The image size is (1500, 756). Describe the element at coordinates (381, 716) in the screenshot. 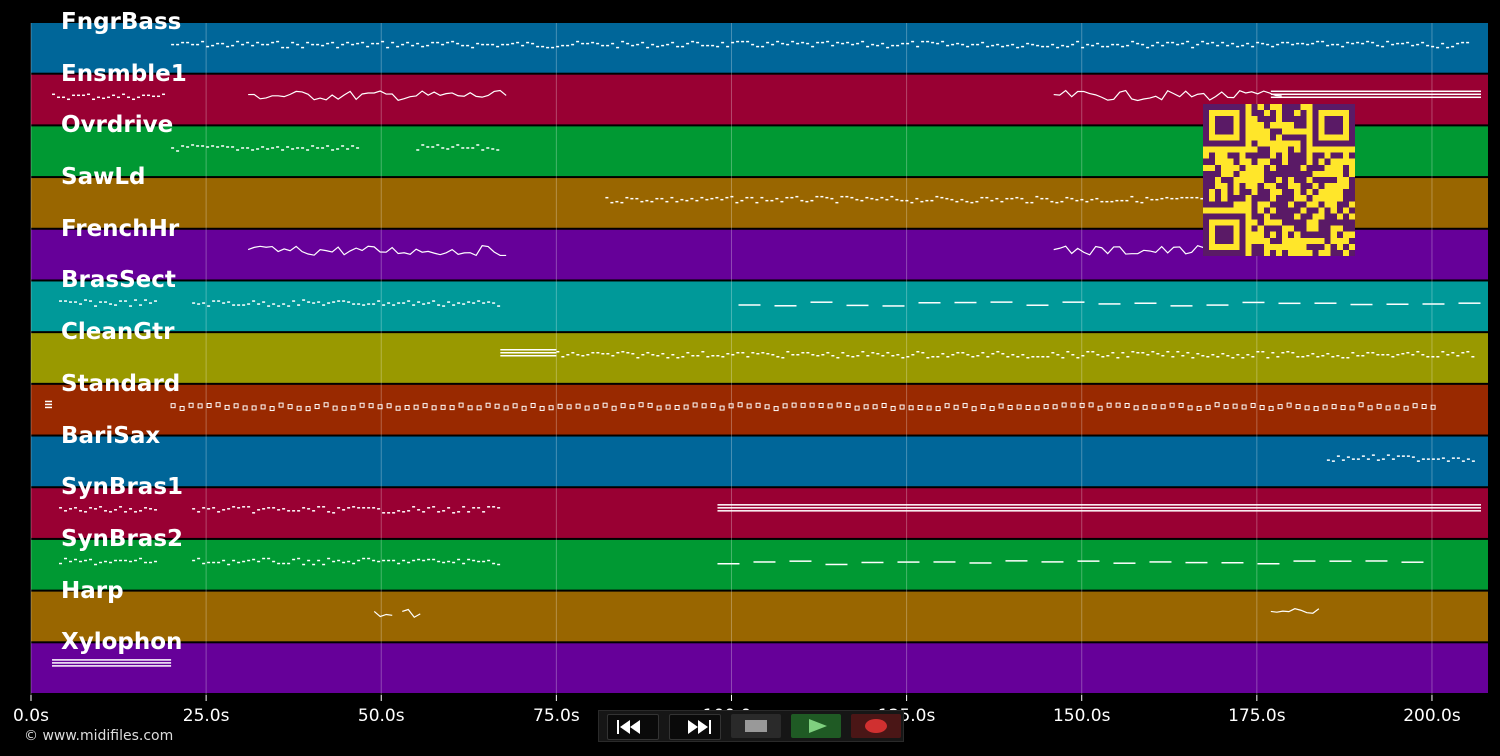

I see `tick-label: 50.0s` at that location.